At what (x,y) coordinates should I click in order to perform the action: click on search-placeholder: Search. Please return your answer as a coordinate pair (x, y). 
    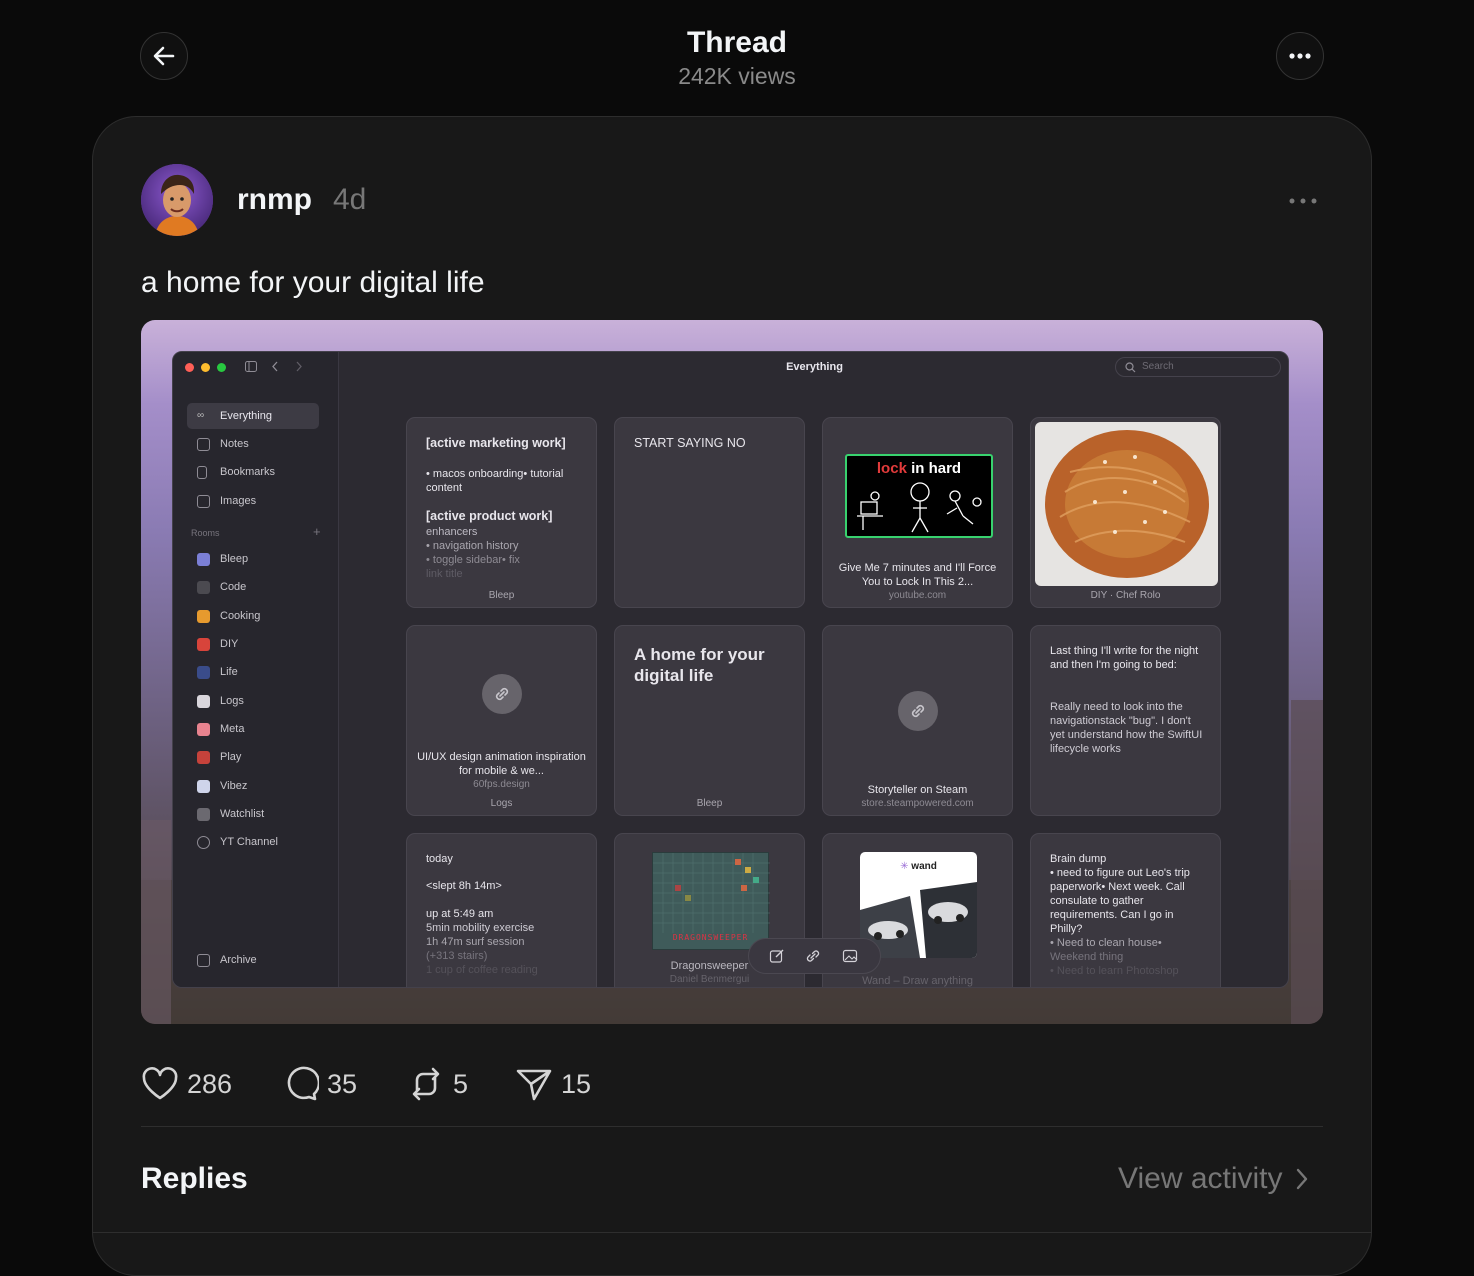
    Looking at the image, I should click on (1158, 366).